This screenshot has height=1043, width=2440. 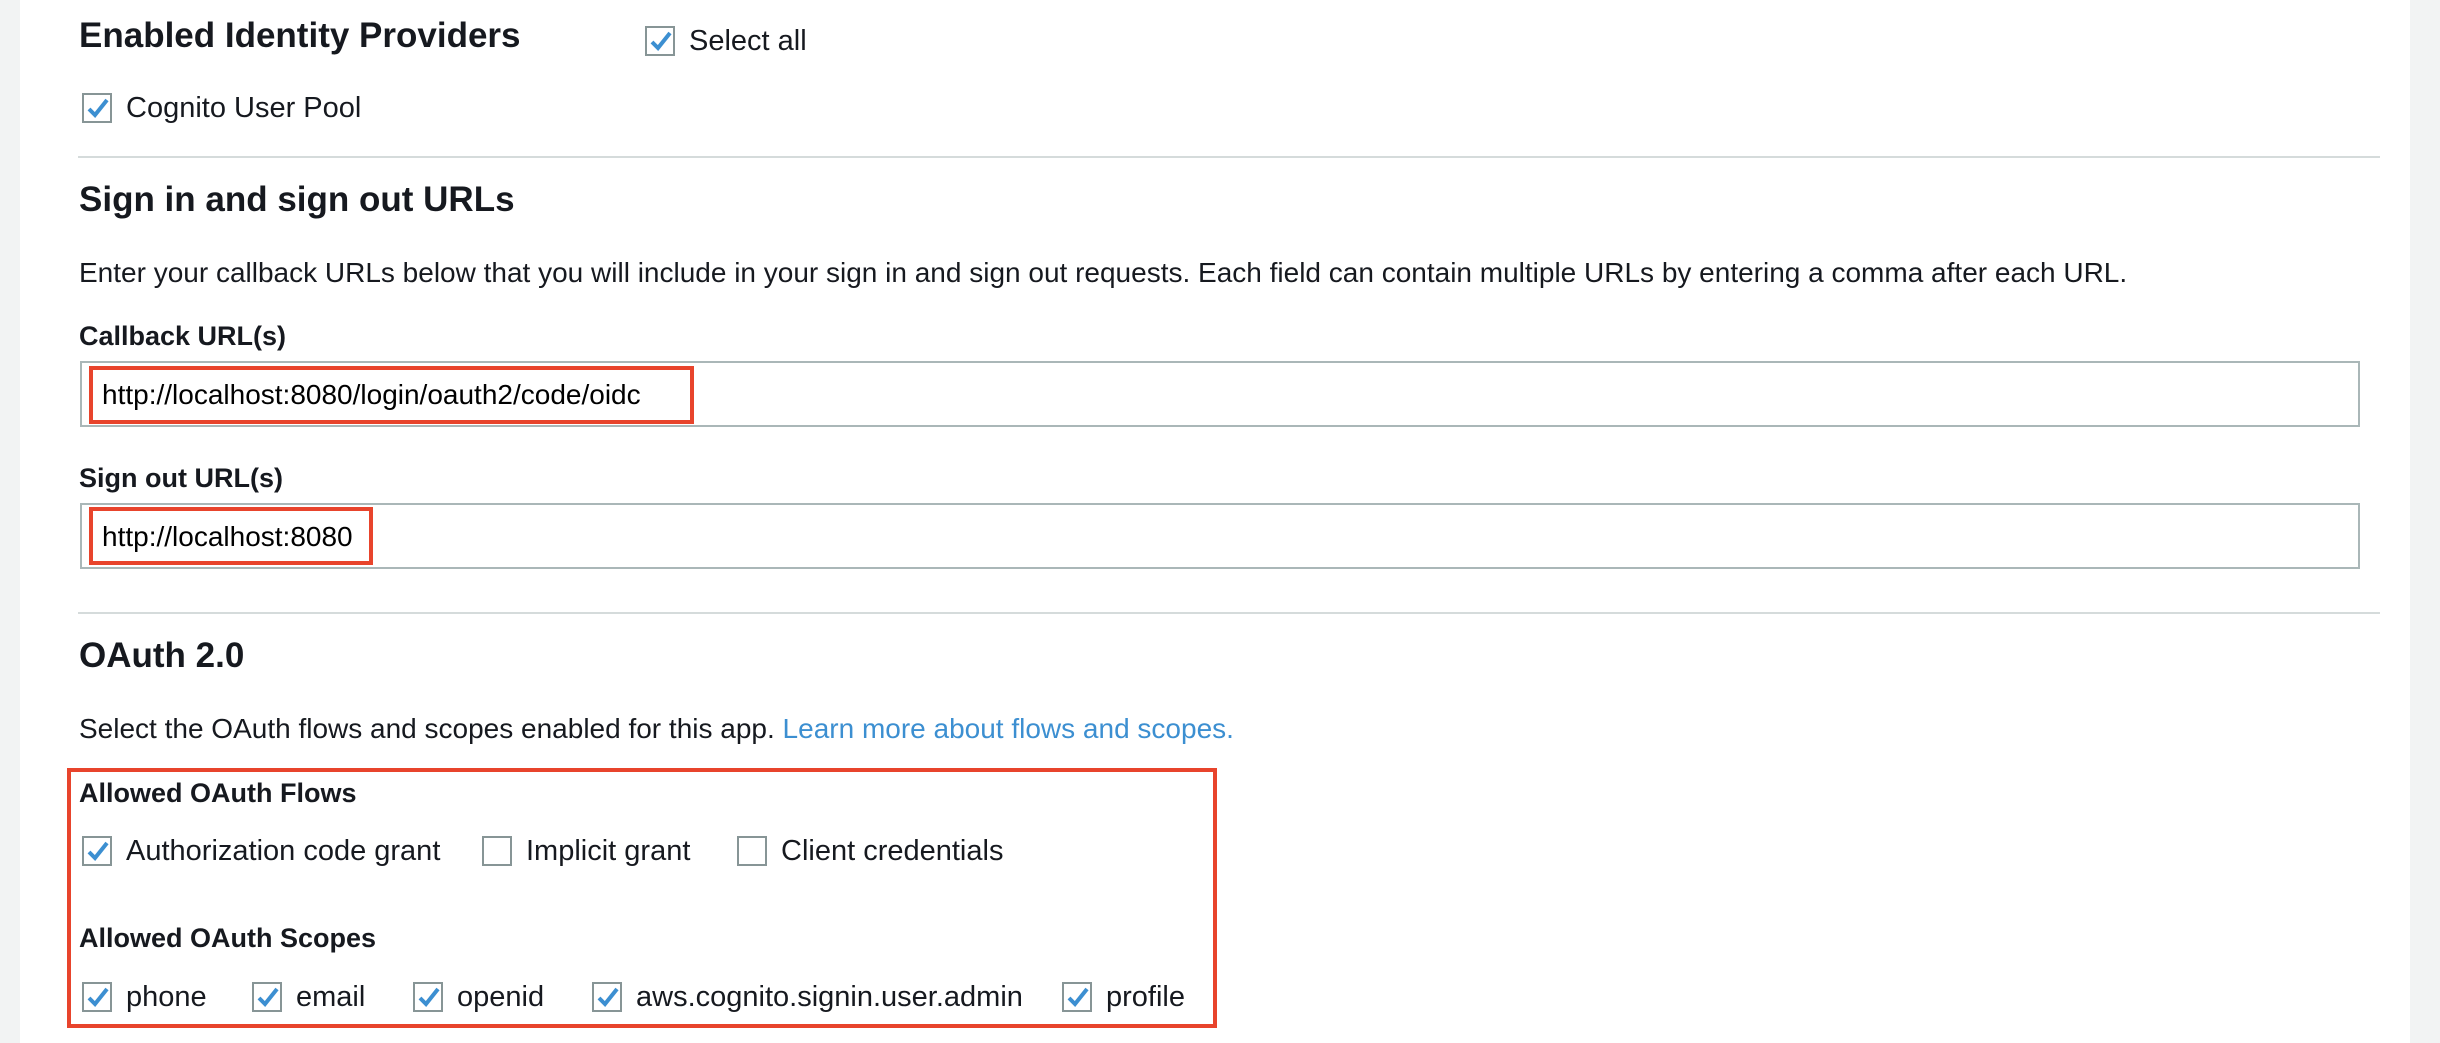 What do you see at coordinates (300, 35) in the screenshot?
I see `identity-providers-heading: Enabled Identity Providers` at bounding box center [300, 35].